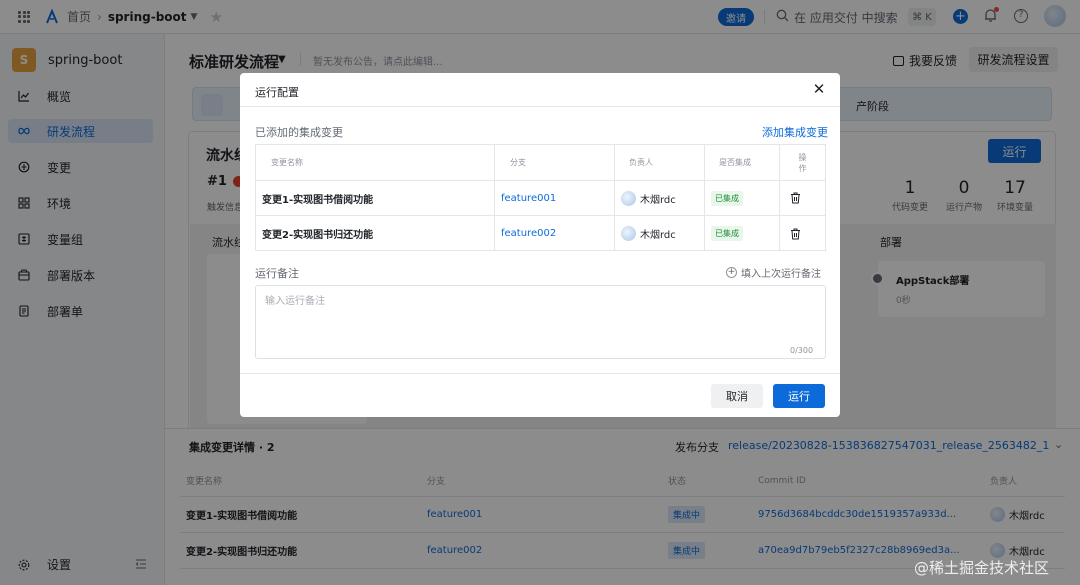  What do you see at coordinates (802, 168) in the screenshot?
I see `column-header-line: 作` at bounding box center [802, 168].